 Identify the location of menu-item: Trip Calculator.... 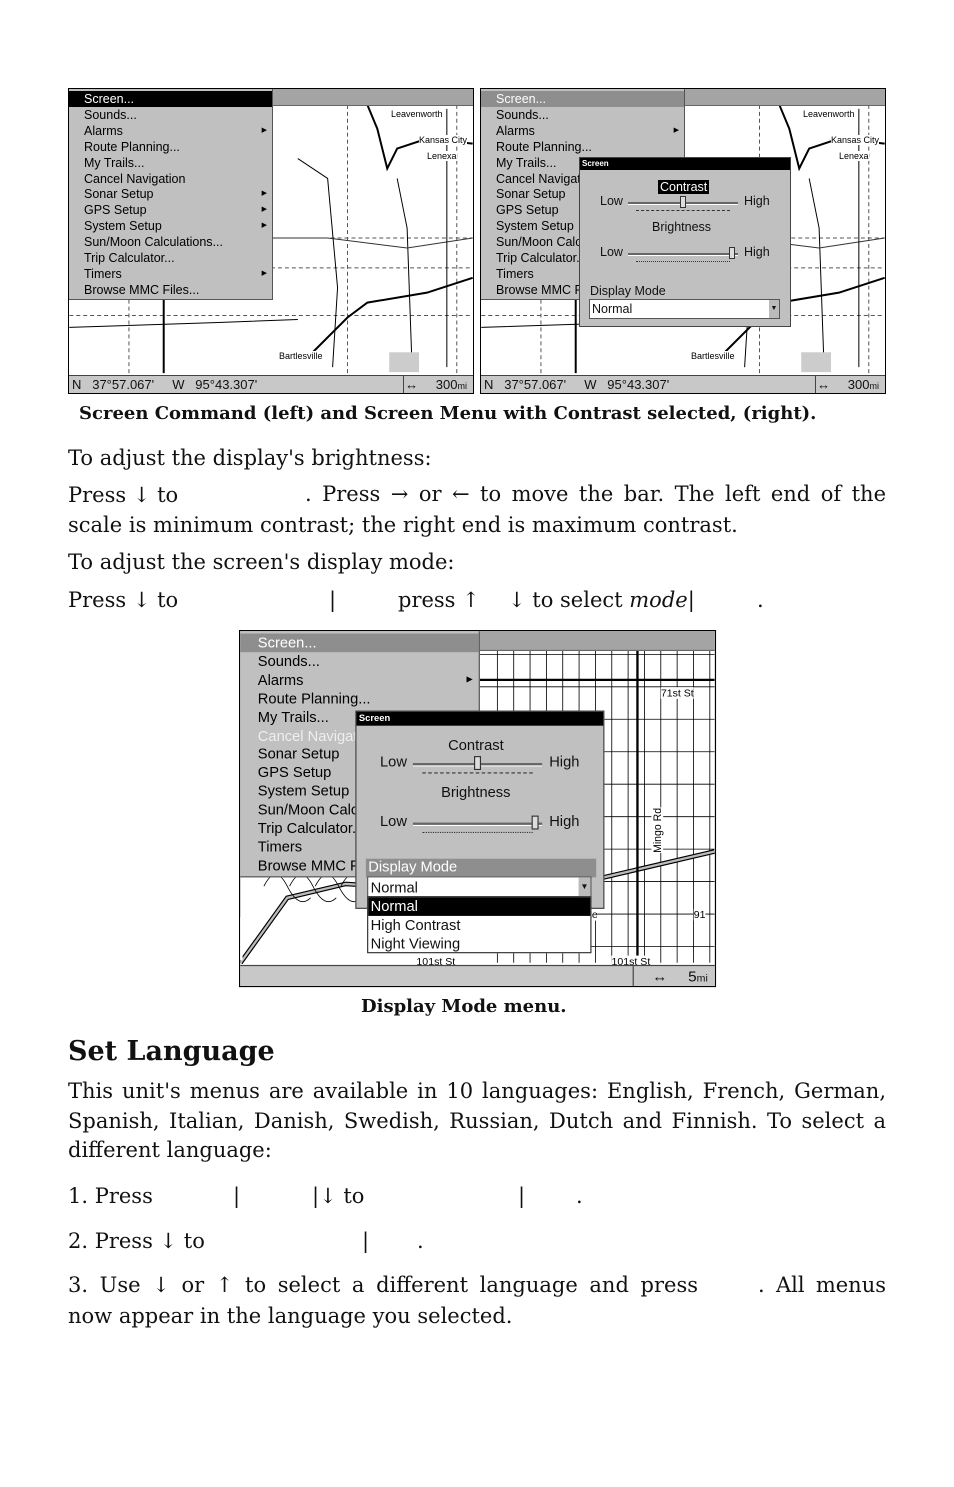
(170, 258).